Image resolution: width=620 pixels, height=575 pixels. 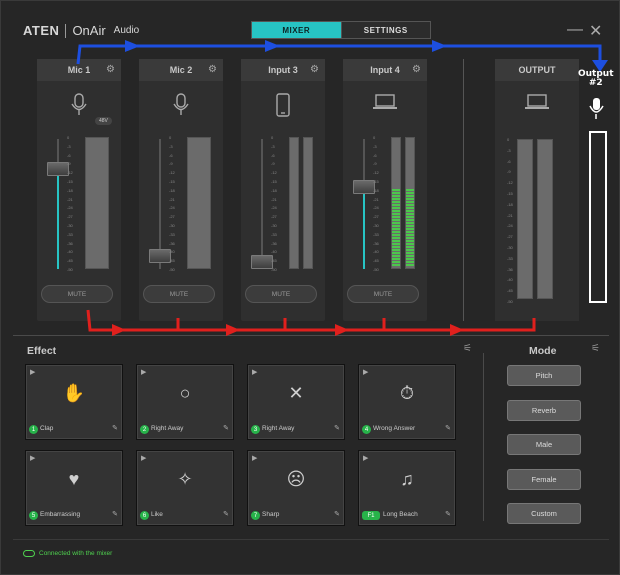 What do you see at coordinates (396, 227) in the screenshot?
I see `level-leds-left` at bounding box center [396, 227].